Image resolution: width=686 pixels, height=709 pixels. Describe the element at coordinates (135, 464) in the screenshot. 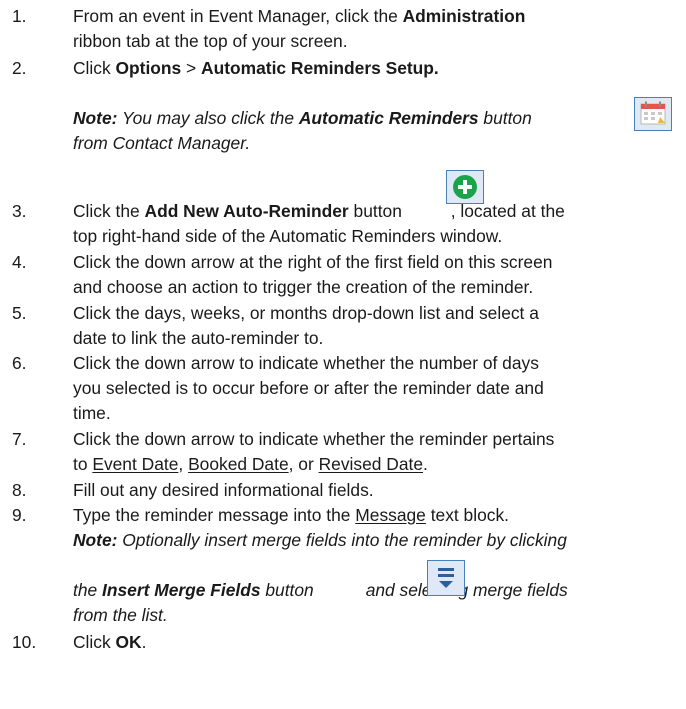

I see `event-date-ref: Event Date` at that location.